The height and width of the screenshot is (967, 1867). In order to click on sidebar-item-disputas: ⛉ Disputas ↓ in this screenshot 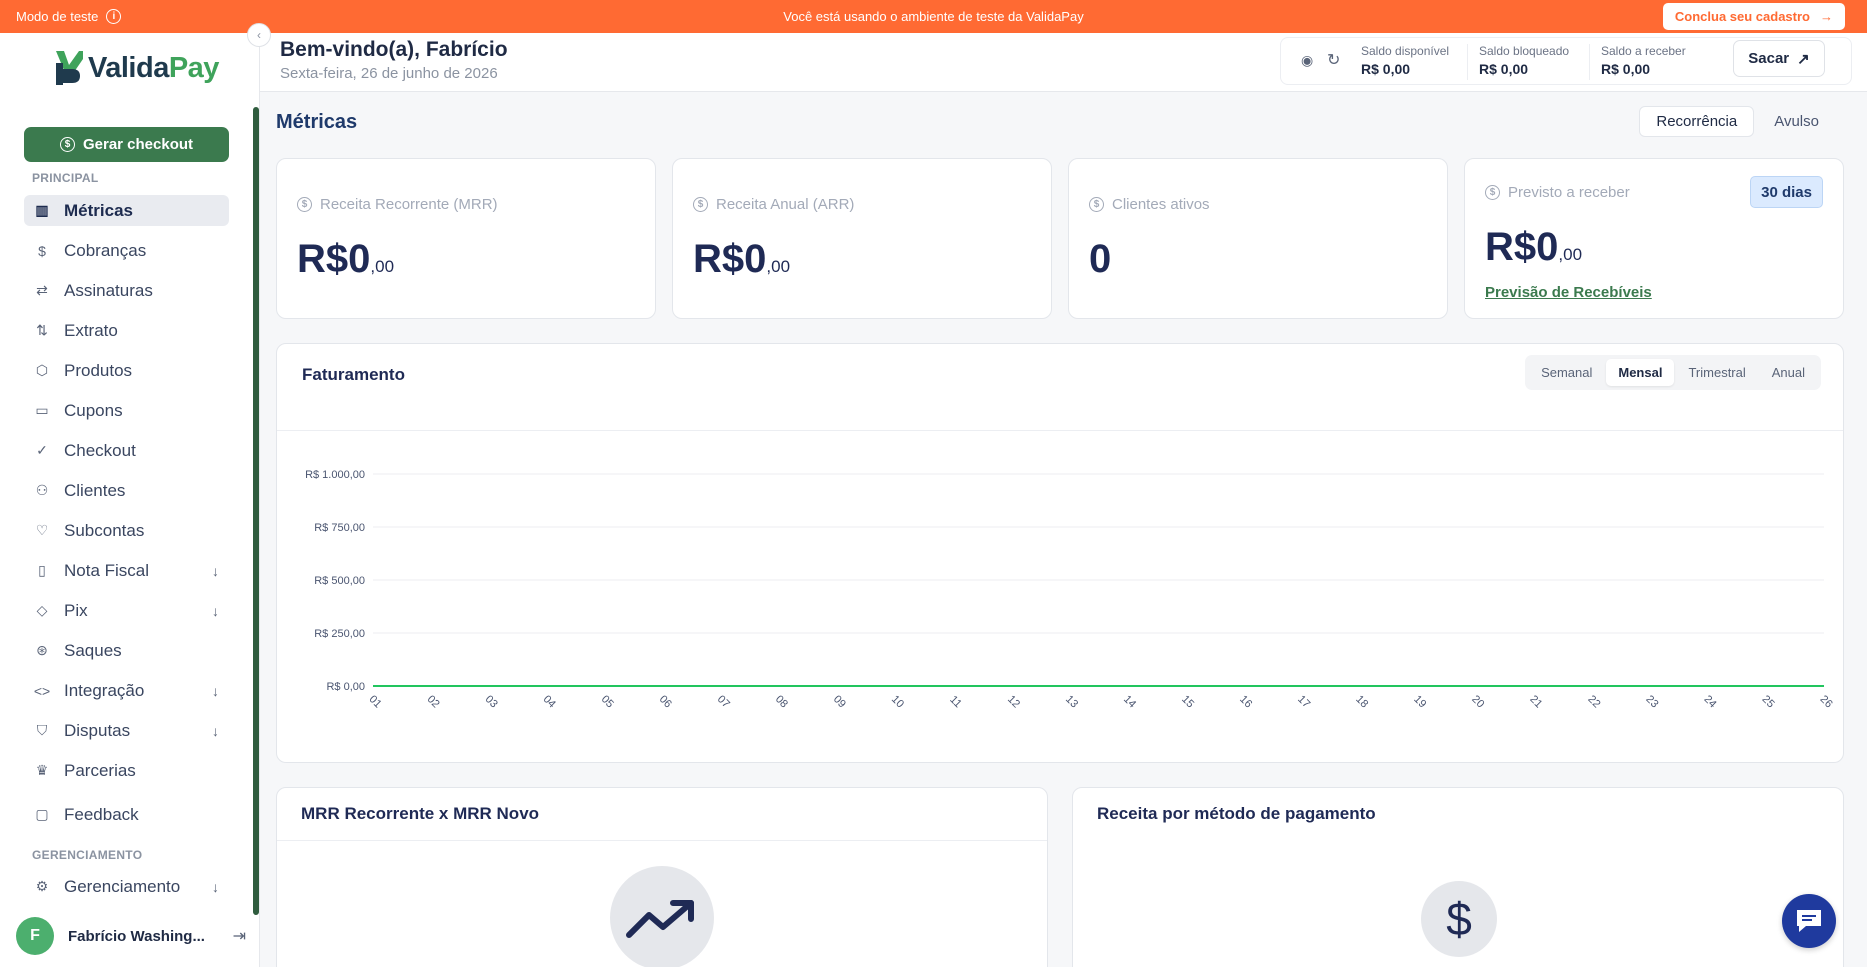, I will do `click(126, 730)`.